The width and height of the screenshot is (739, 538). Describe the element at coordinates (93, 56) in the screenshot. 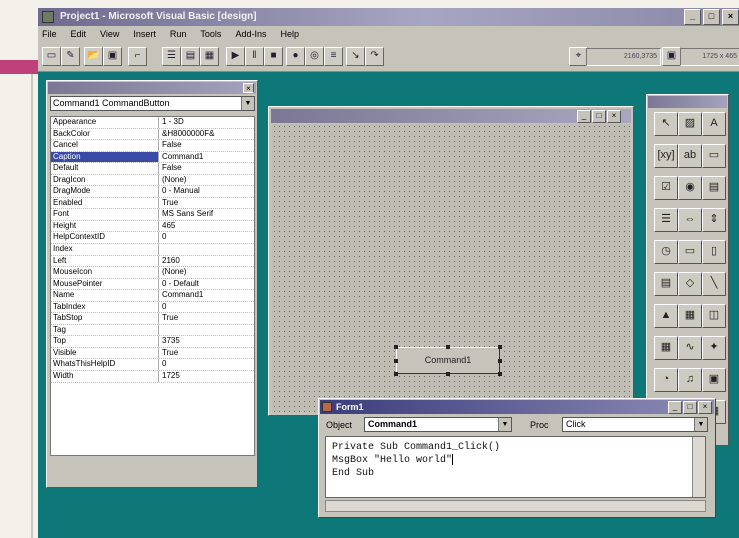

I see `open-project-icon: 📂` at that location.